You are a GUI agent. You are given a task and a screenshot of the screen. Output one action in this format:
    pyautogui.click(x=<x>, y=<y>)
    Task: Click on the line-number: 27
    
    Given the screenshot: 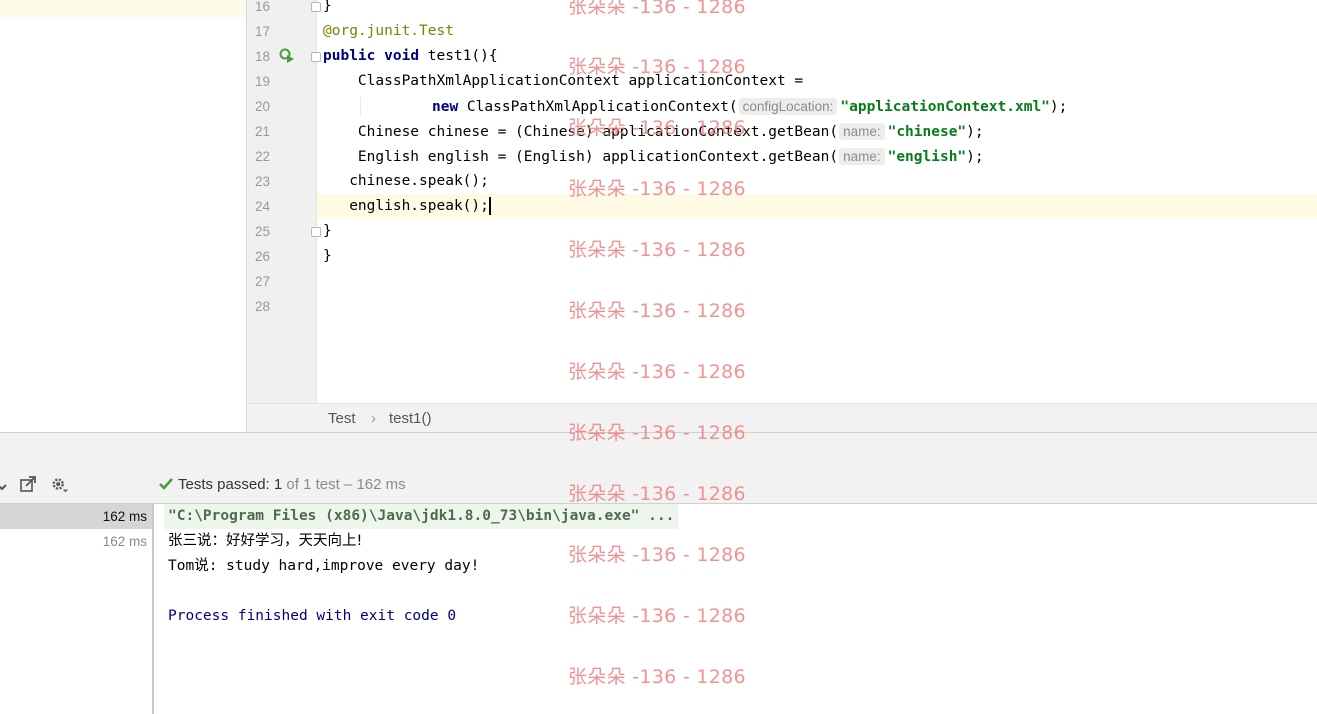 What is the action you would take?
    pyautogui.click(x=262, y=281)
    